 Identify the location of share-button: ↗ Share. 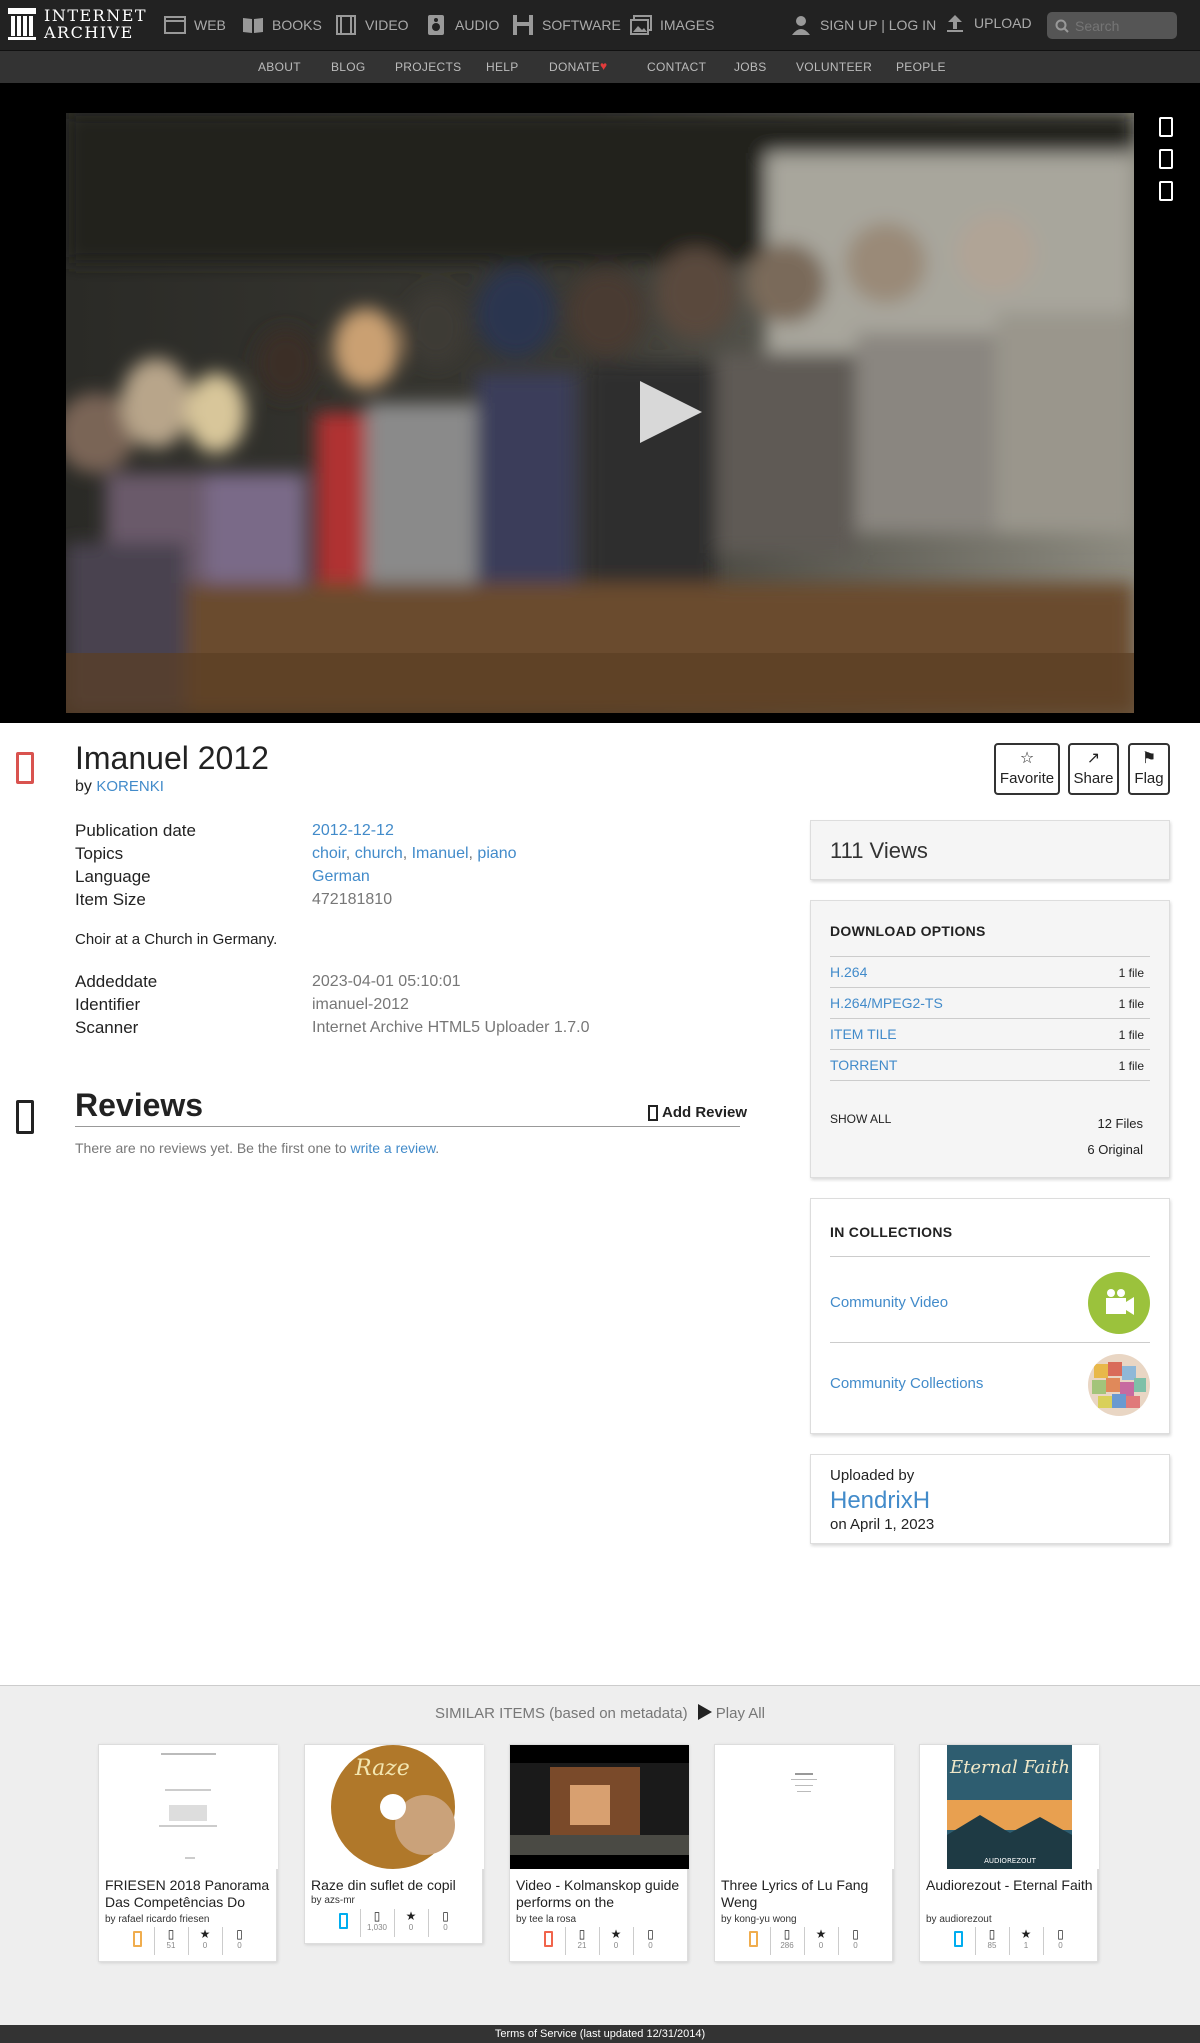
(1093, 769).